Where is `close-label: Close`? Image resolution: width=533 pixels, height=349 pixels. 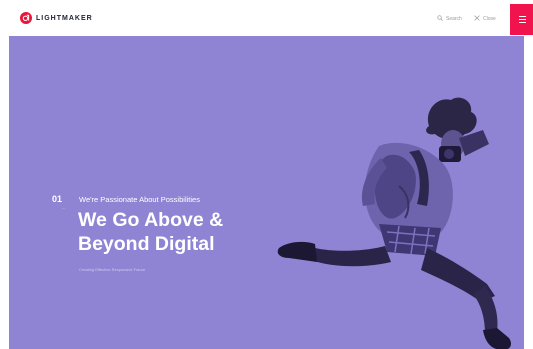 close-label: Close is located at coordinates (489, 19).